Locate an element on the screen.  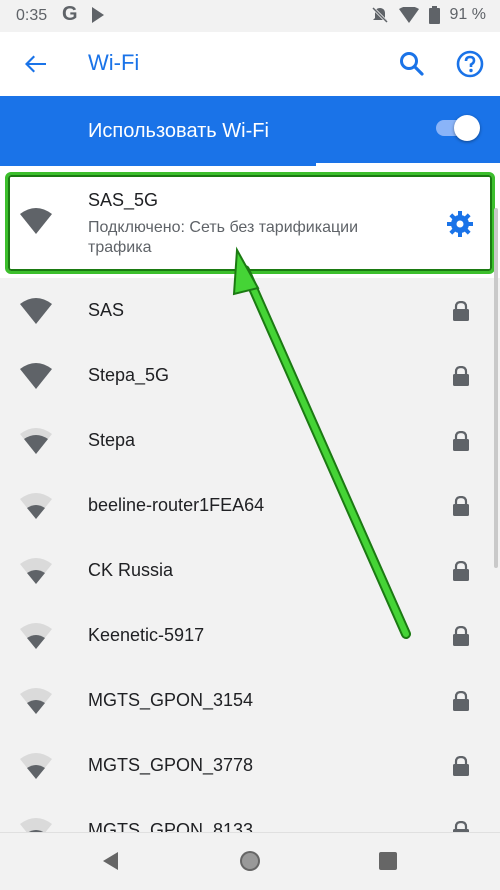
network-name: CK Russia is located at coordinates (131, 570).